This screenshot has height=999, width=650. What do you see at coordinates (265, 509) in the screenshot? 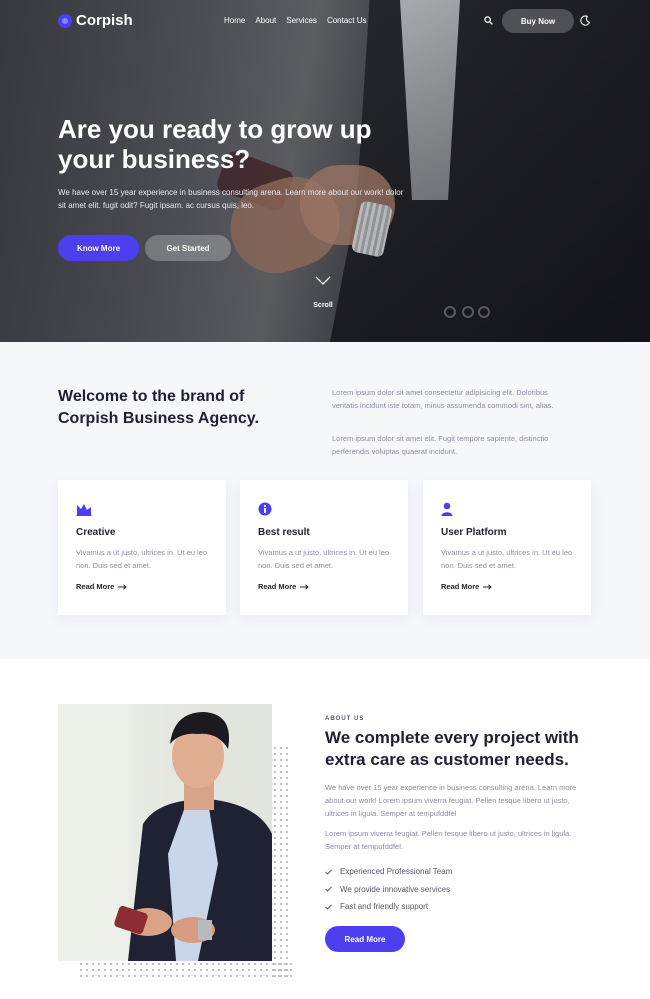
I see `info-icon` at bounding box center [265, 509].